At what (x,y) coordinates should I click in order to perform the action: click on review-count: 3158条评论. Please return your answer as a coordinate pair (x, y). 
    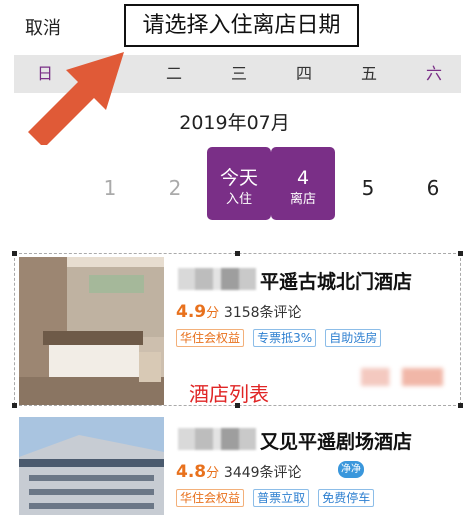
    Looking at the image, I should click on (262, 313).